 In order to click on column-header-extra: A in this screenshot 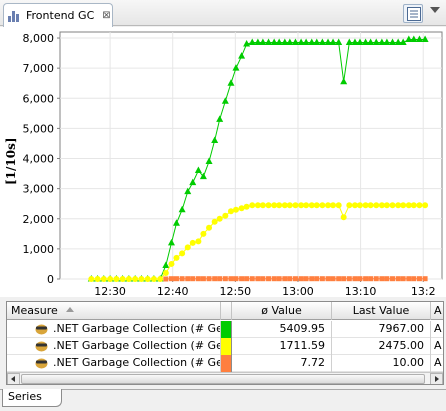, I will do `click(437, 311)`.